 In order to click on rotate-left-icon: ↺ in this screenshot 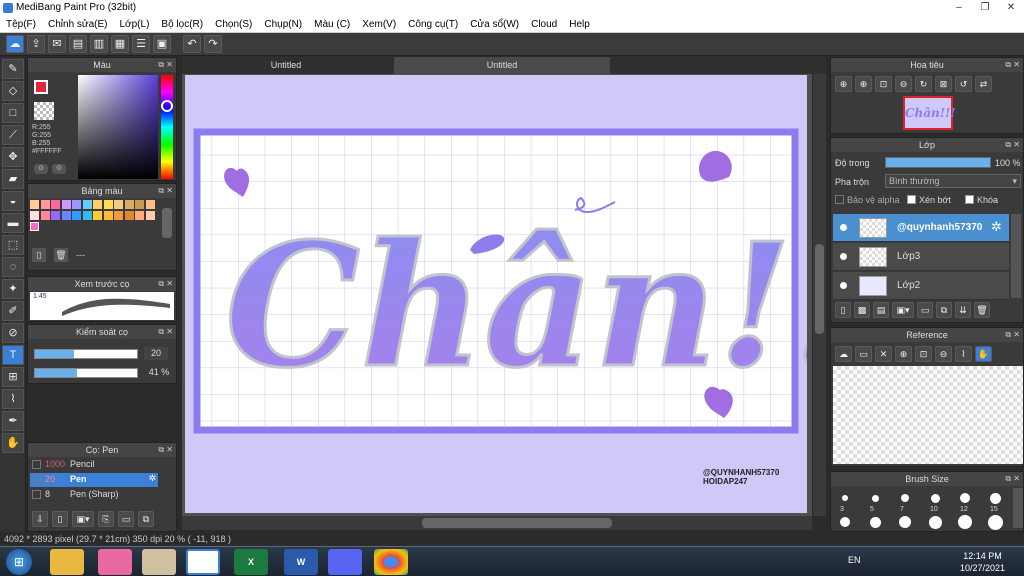, I will do `click(963, 84)`.